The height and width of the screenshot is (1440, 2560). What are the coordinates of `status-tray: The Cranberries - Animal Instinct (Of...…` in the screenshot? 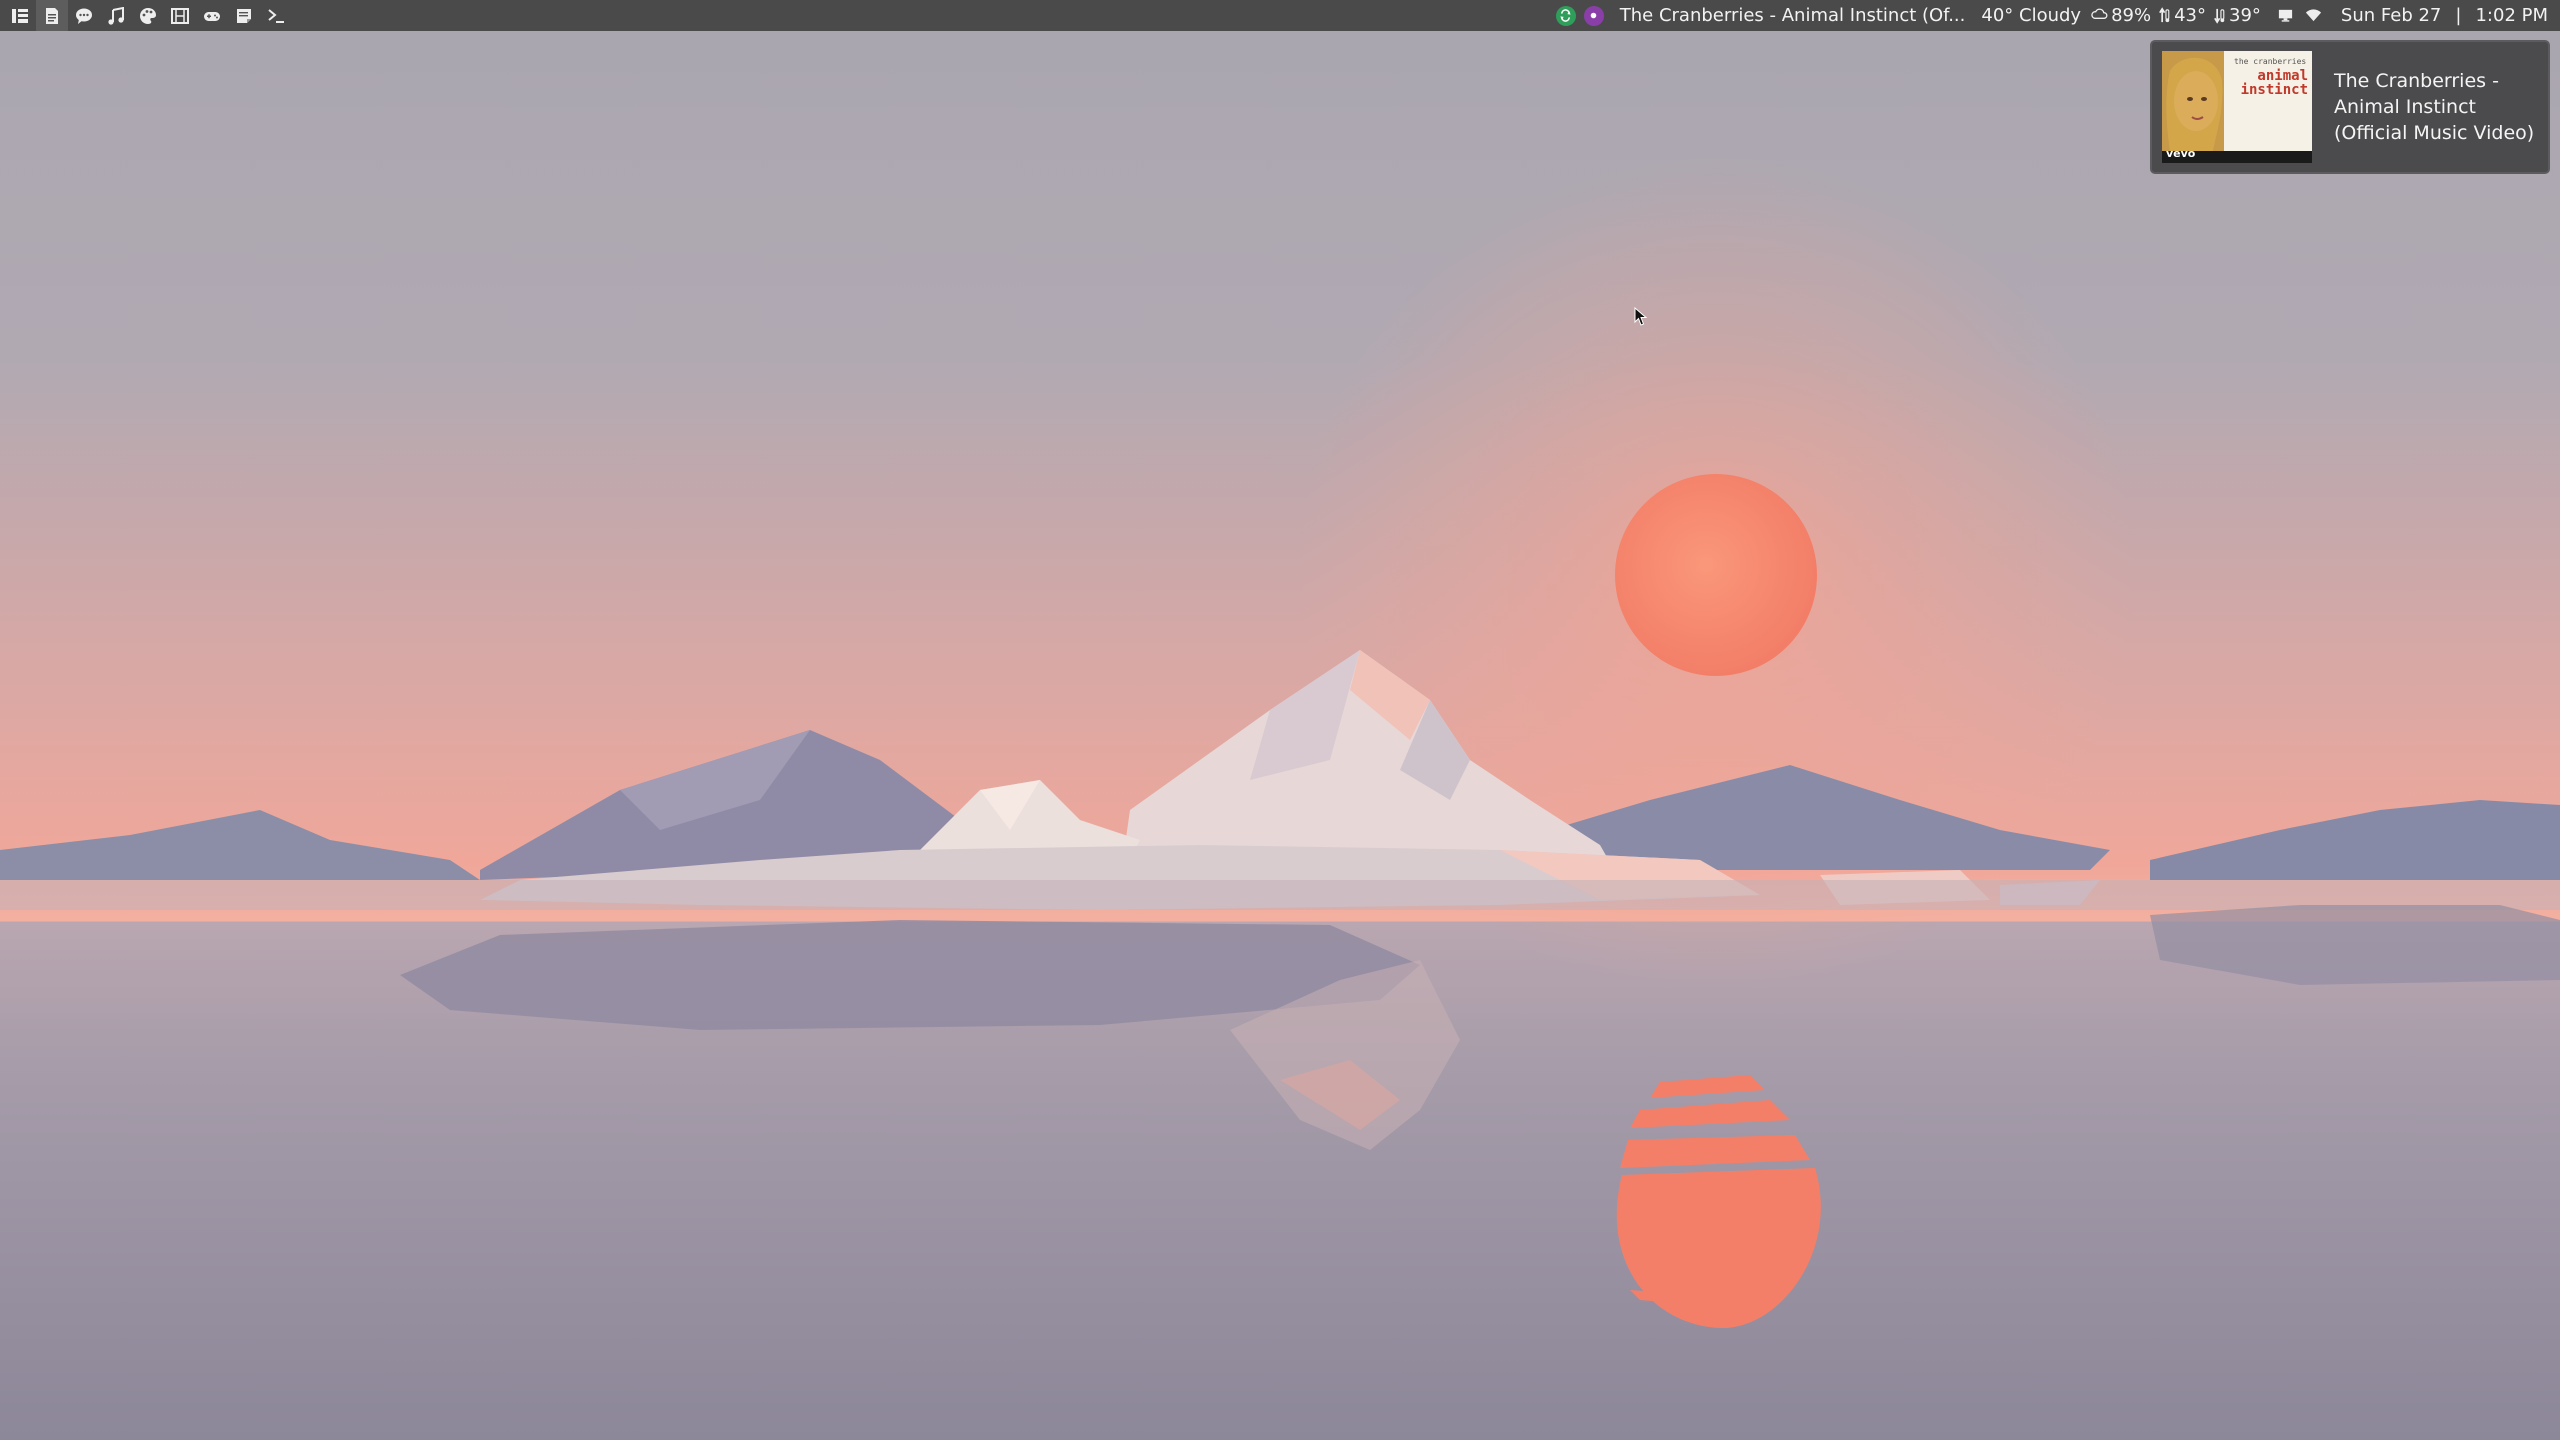 It's located at (2057, 15).